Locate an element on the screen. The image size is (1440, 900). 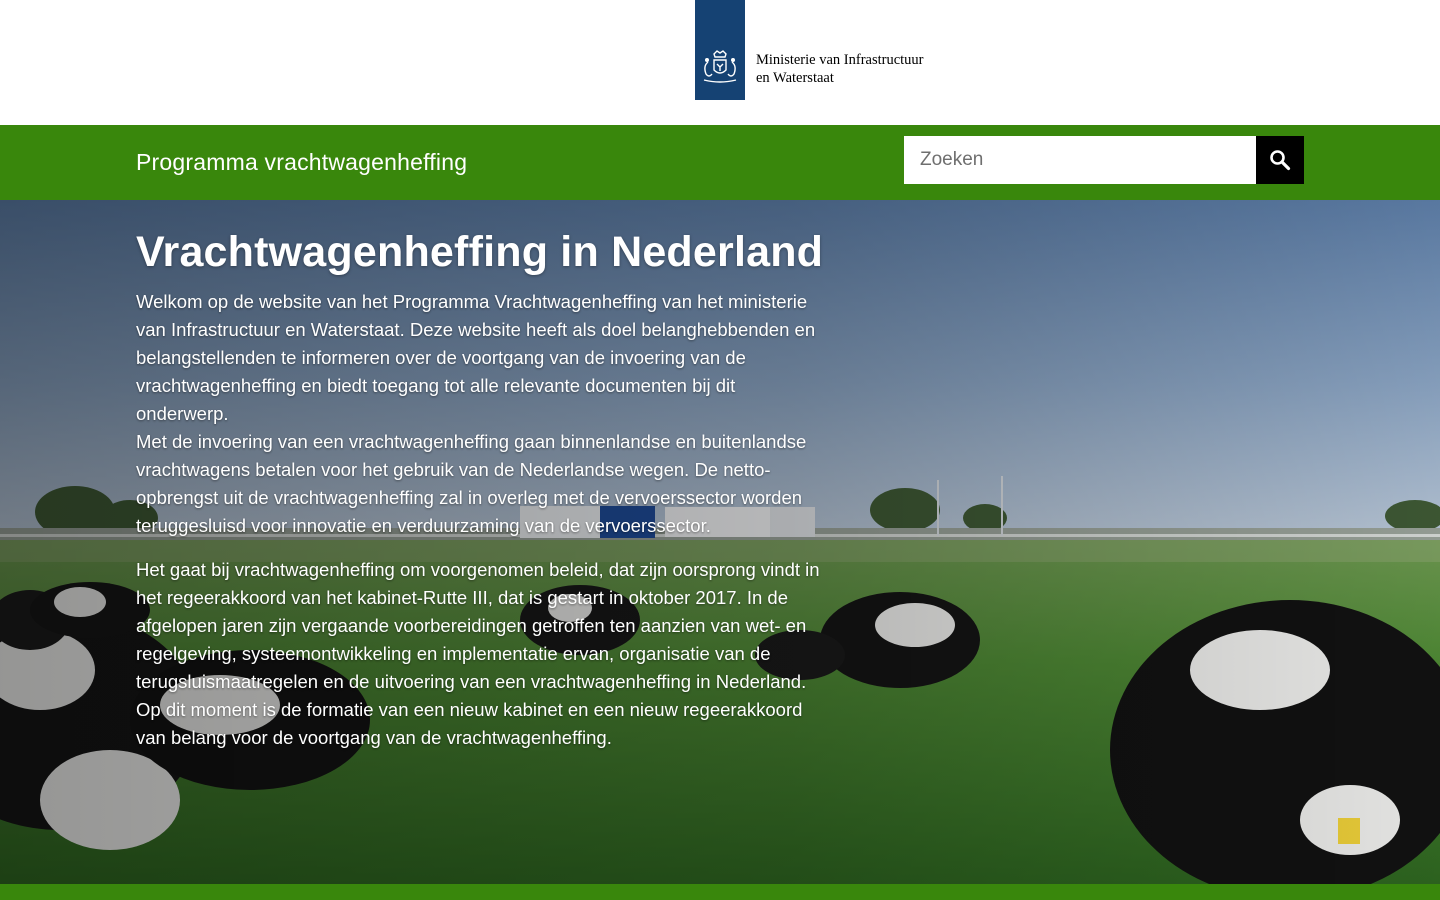
page-title: Vrachtwagenheffing in Nederland is located at coordinates (480, 252).